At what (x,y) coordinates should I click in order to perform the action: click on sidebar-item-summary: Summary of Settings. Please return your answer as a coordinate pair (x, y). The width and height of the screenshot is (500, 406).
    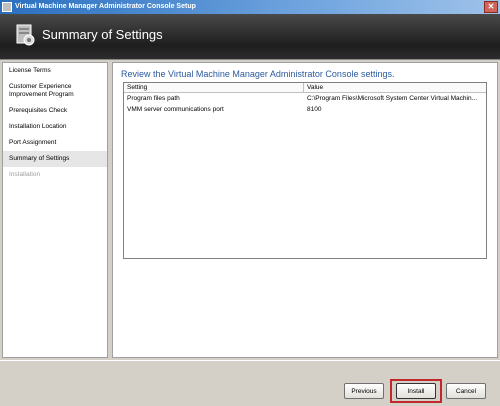
    Looking at the image, I should click on (55, 159).